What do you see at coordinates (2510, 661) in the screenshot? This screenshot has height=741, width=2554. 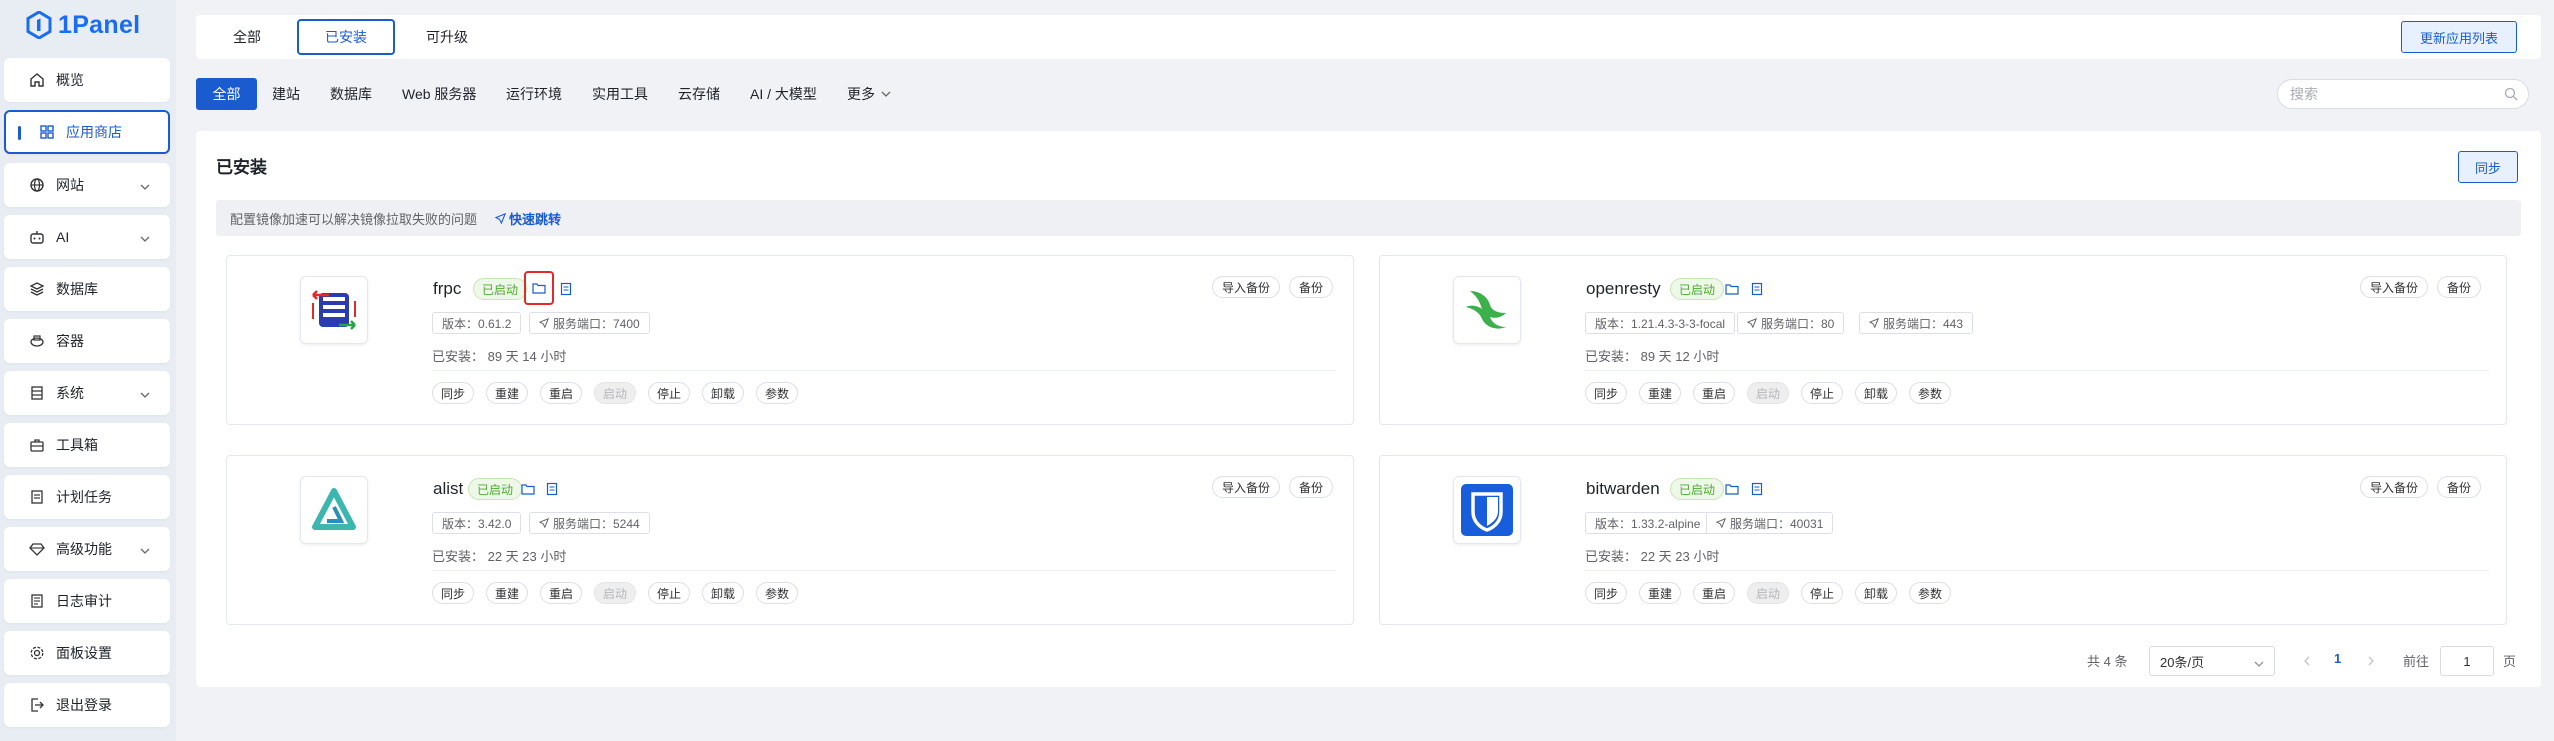 I see `page-unit-label: 页` at bounding box center [2510, 661].